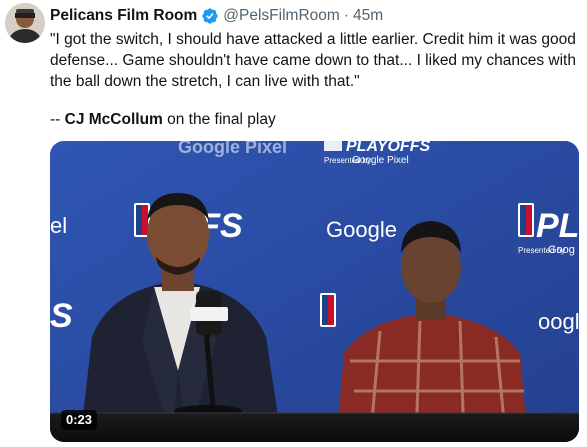  What do you see at coordinates (61, 316) in the screenshot?
I see `backdrop-s-left: S` at bounding box center [61, 316].